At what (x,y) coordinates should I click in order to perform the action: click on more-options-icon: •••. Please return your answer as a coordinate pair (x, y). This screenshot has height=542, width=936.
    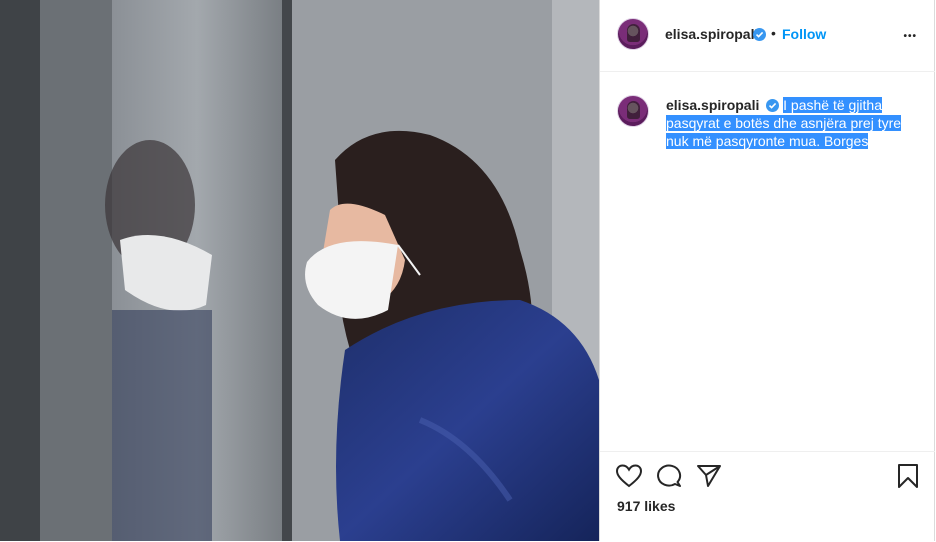
    Looking at the image, I should click on (910, 36).